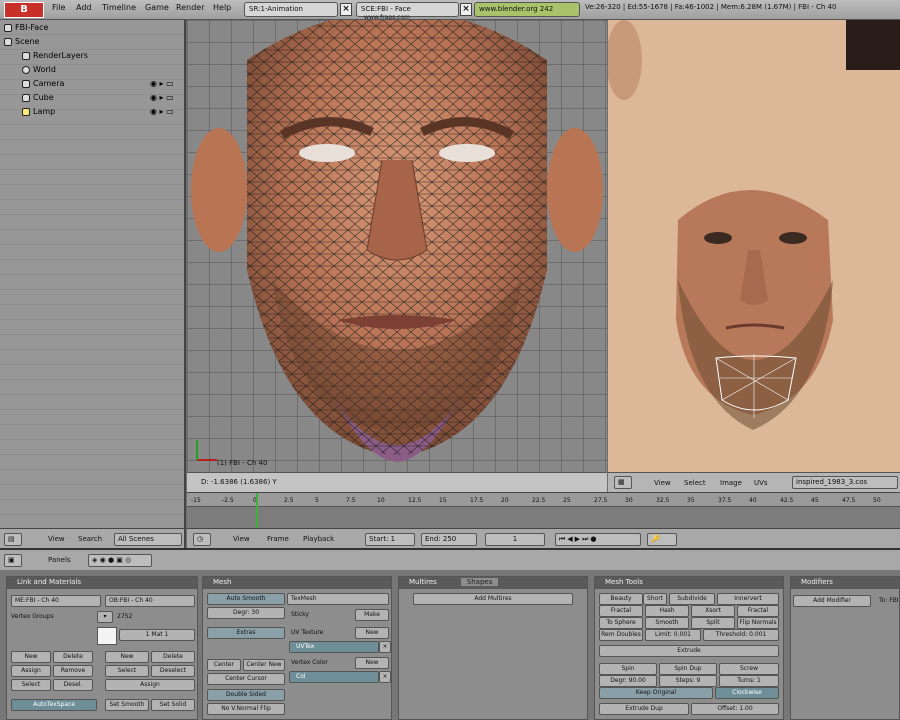 This screenshot has height=720, width=900. Describe the element at coordinates (372, 663) in the screenshot. I see `vertex-color-new-button: New` at that location.